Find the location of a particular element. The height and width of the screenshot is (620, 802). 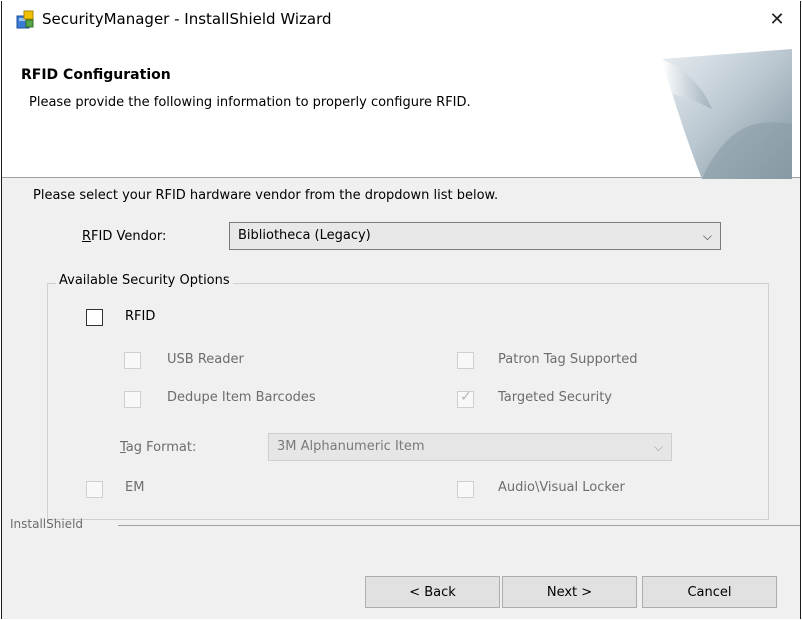

tag-format-value: 3M Alphanumeric Item is located at coordinates (351, 446).